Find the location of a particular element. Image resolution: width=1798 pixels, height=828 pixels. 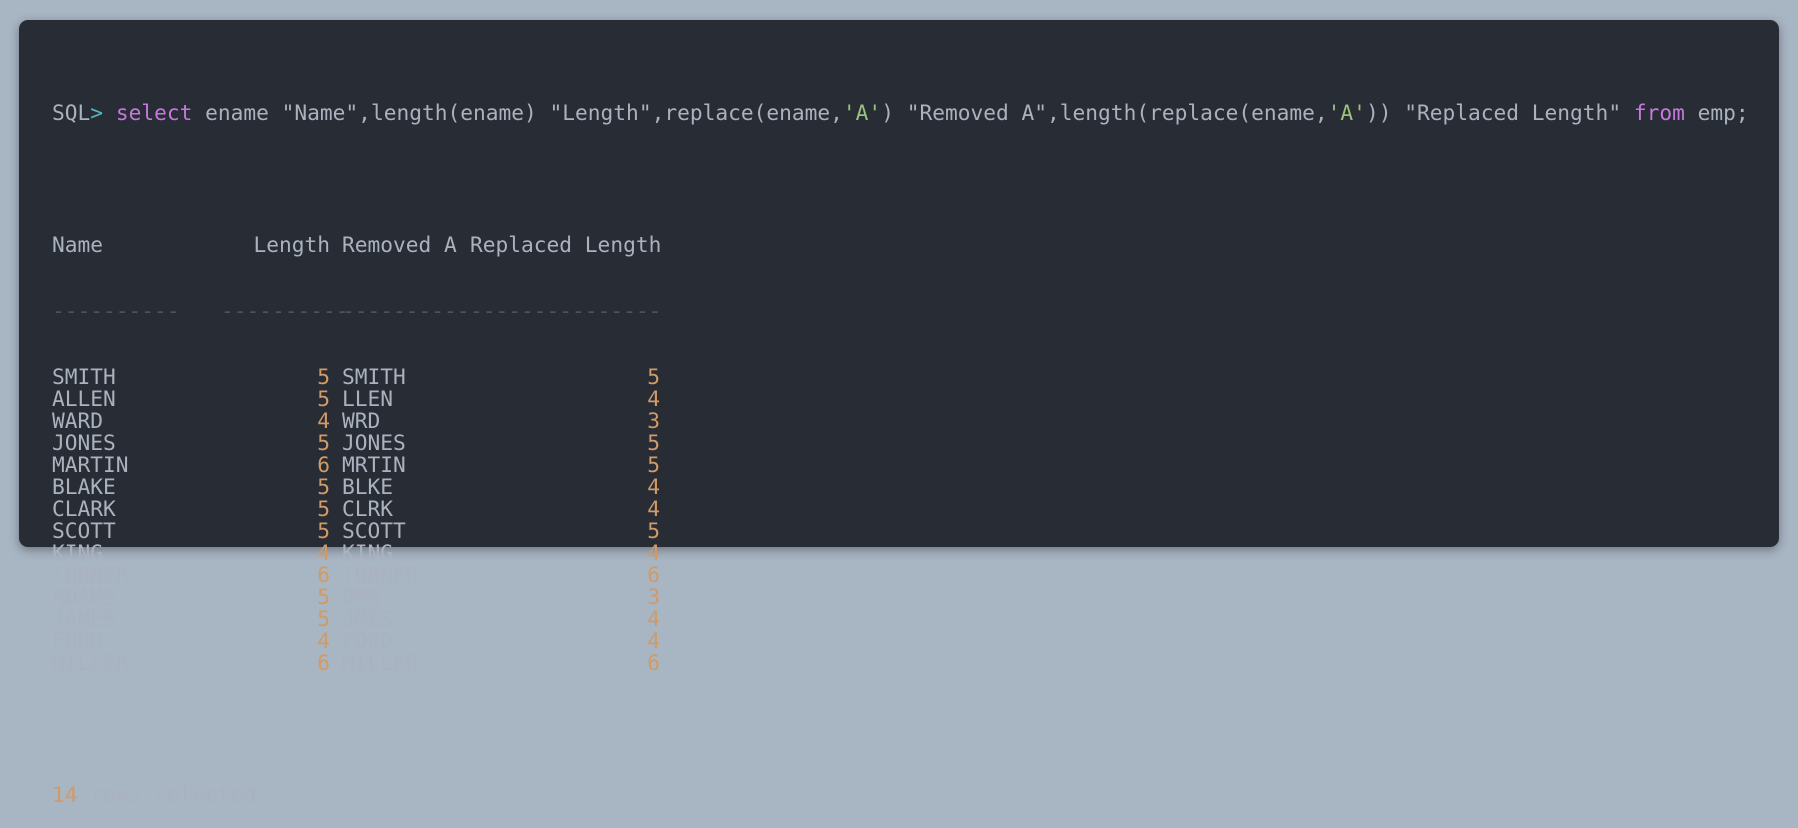

cell-name: SMITH is located at coordinates (84, 376).